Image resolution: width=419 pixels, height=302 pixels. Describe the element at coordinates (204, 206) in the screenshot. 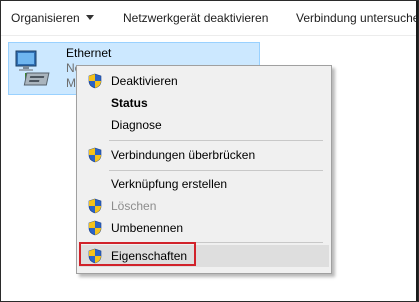

I see `menu-item-loeschen: Löschen` at that location.